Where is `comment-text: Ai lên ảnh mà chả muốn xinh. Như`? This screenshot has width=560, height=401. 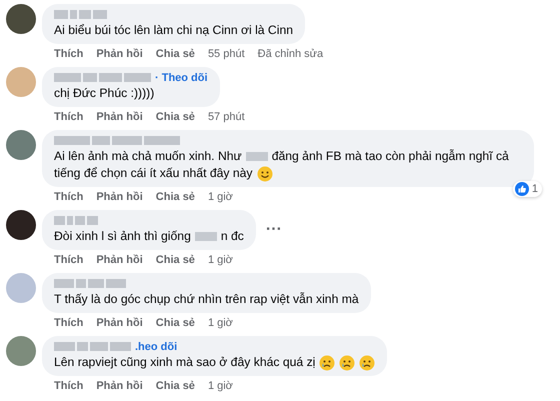 comment-text: Ai lên ảnh mà chả muốn xinh. Như is located at coordinates (148, 156).